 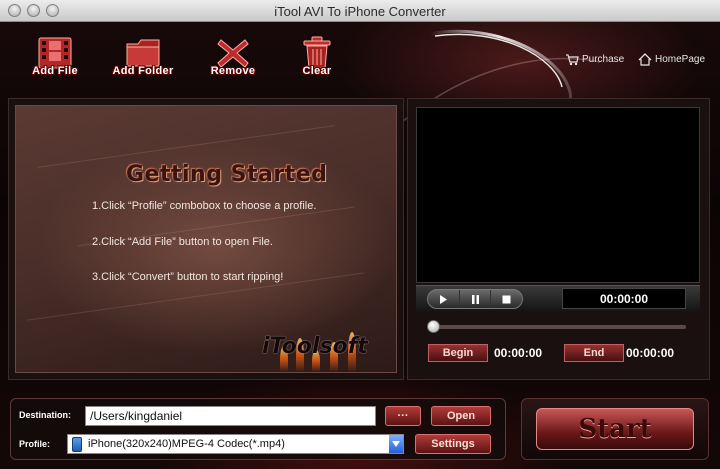 What do you see at coordinates (650, 353) in the screenshot?
I see `end-time: 00:00:00` at bounding box center [650, 353].